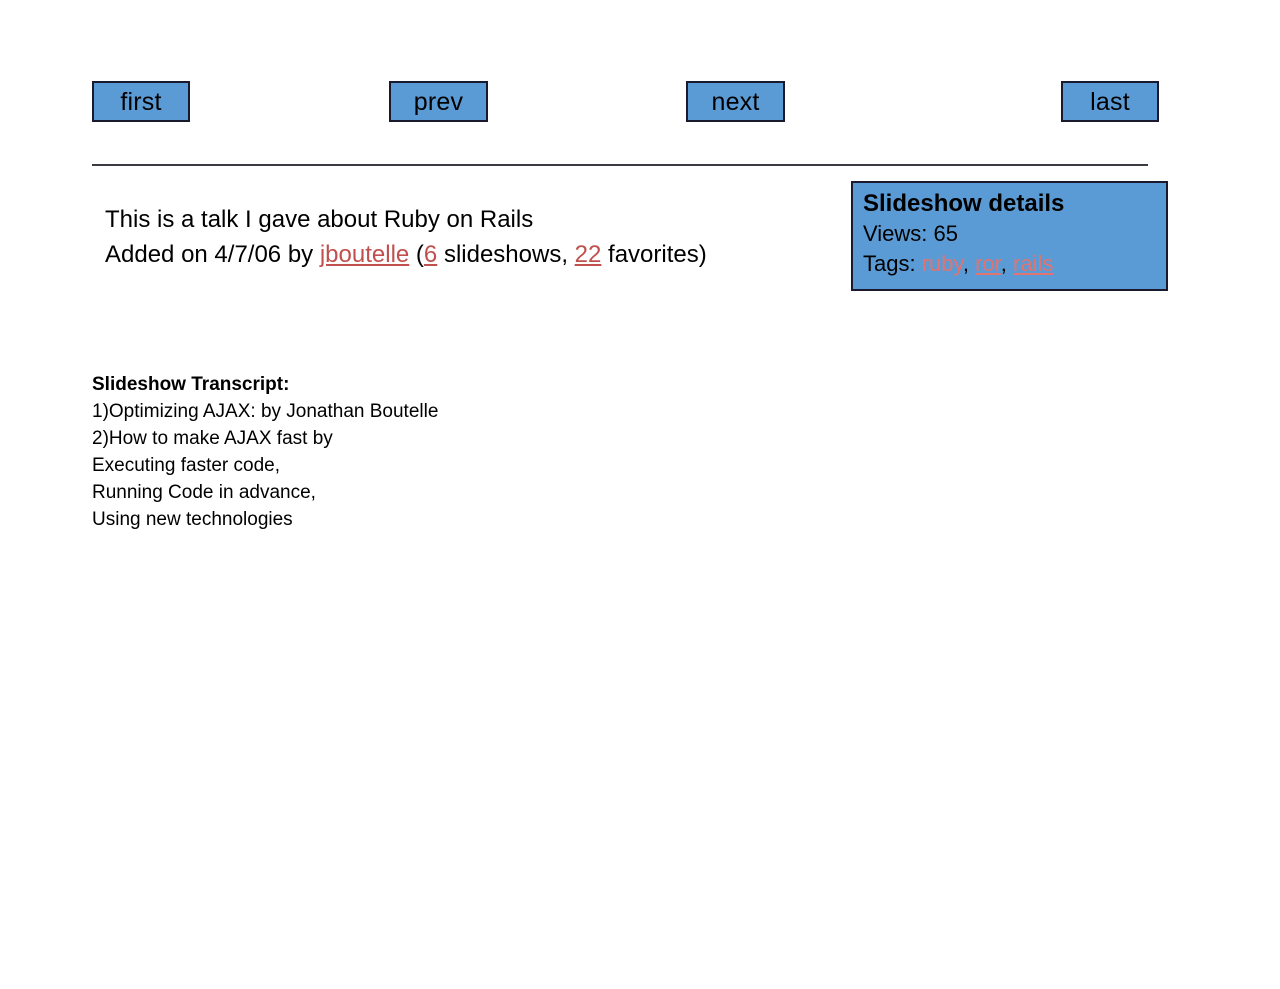  What do you see at coordinates (654, 254) in the screenshot?
I see `favorites-label-text: favorites)` at bounding box center [654, 254].